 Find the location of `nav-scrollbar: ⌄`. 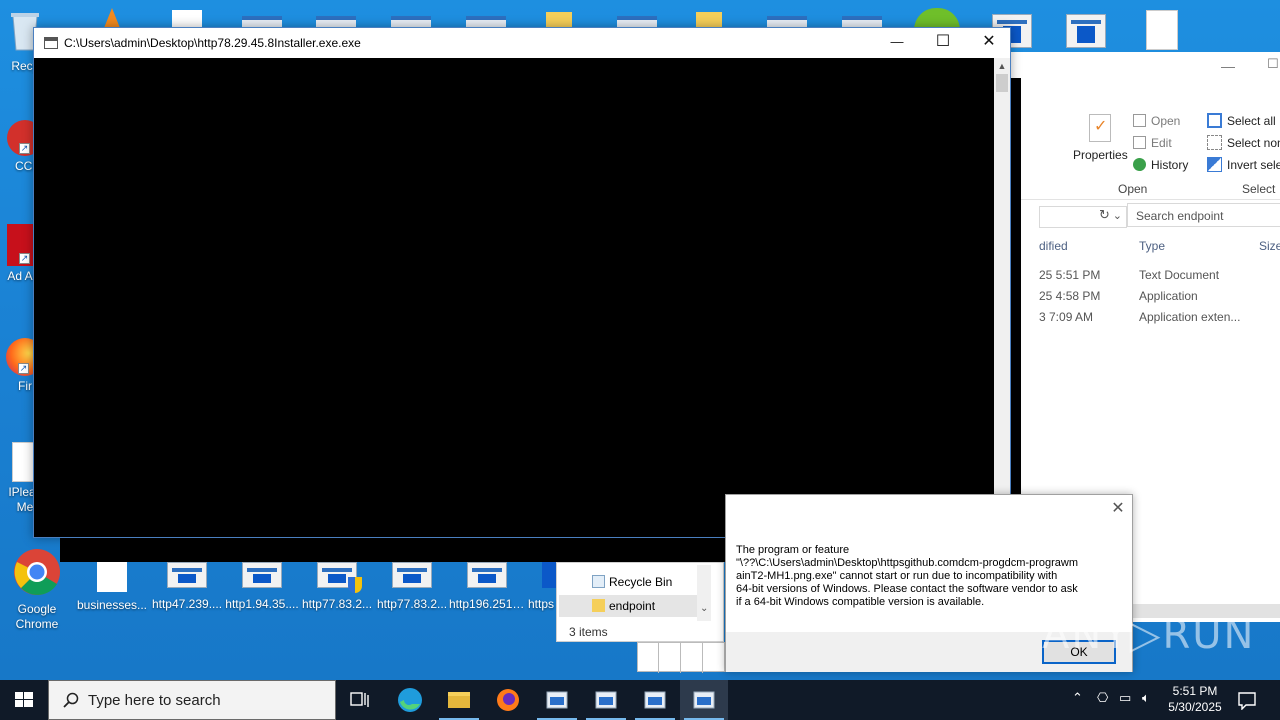

nav-scrollbar: ⌄ is located at coordinates (704, 593).